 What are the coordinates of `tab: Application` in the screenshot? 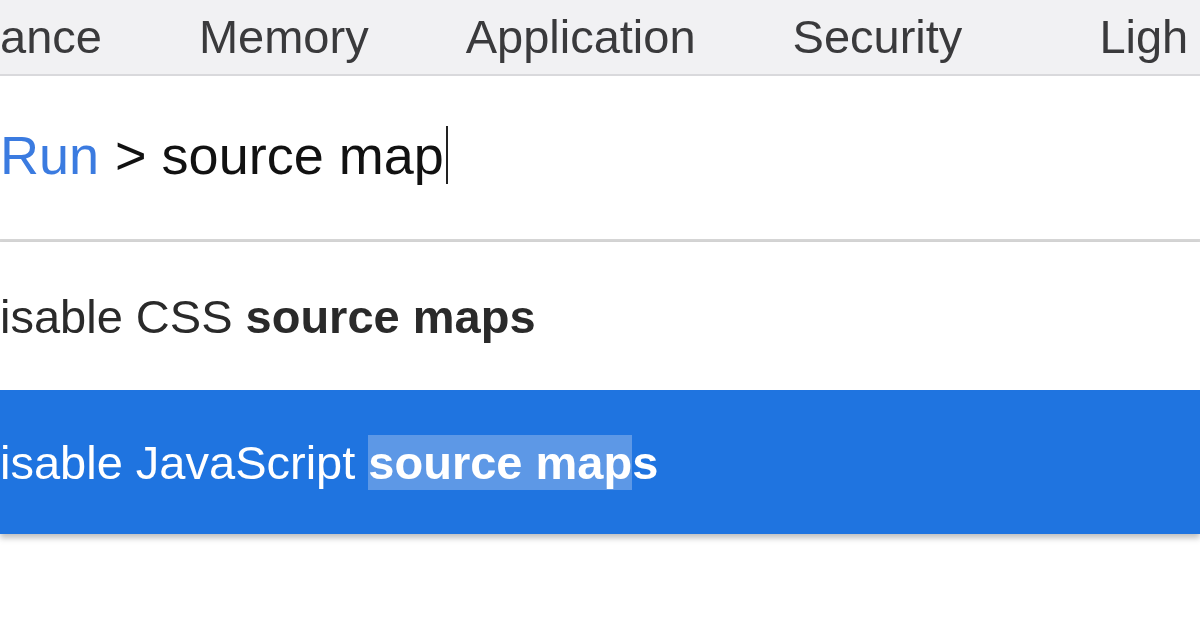 It's located at (580, 37).